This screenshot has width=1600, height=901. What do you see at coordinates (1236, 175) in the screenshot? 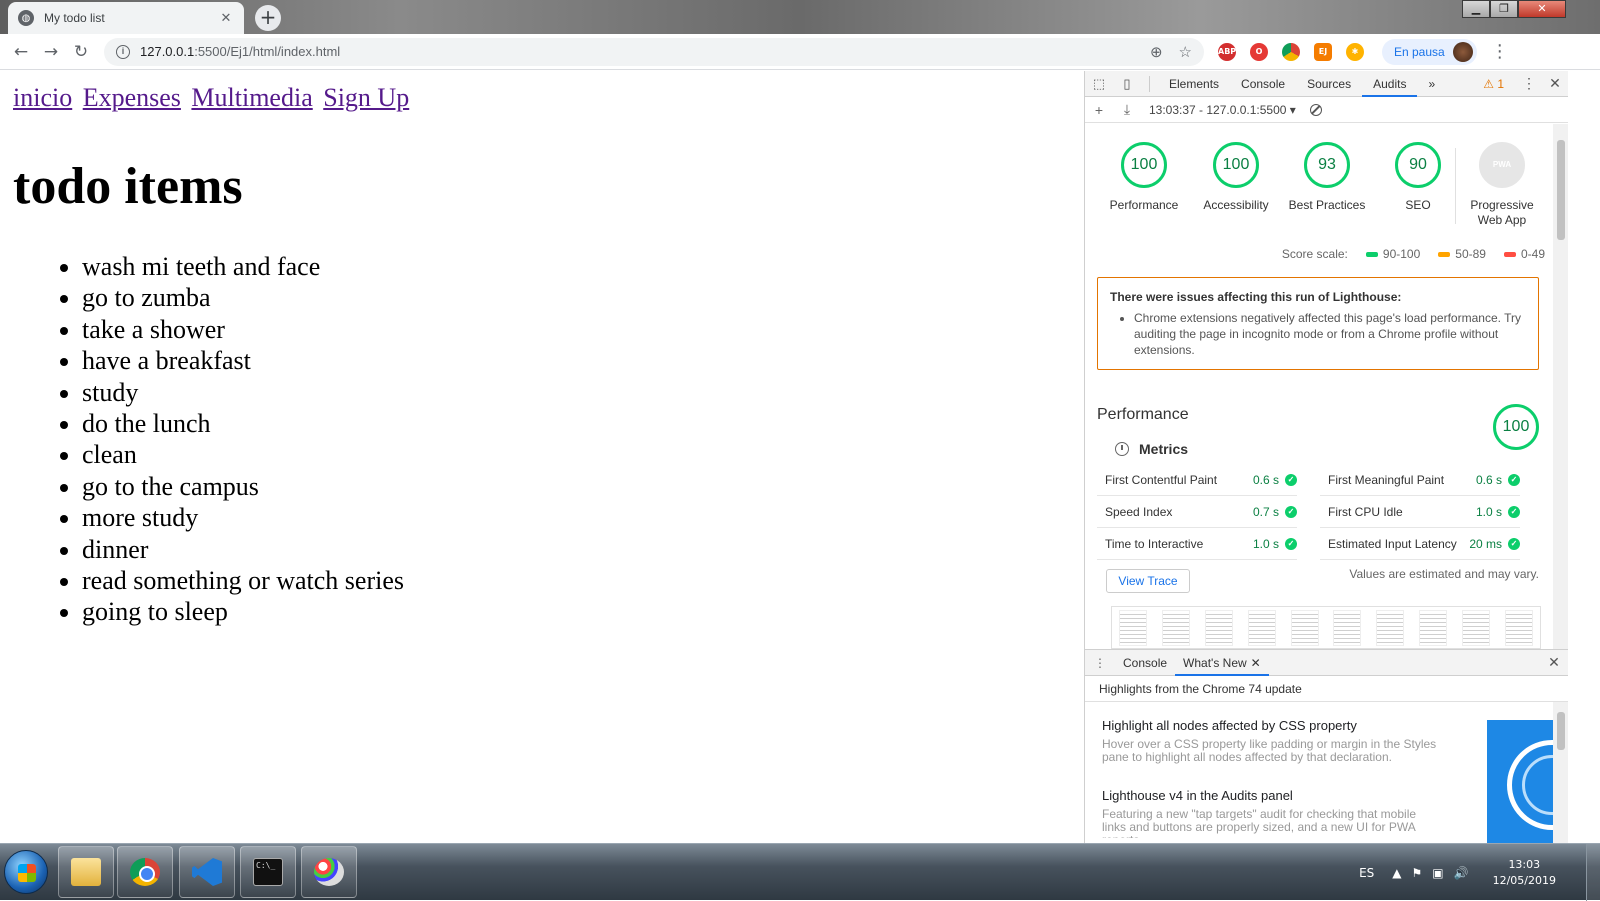
I see `gauge-accessibility: 100 Accessibility` at bounding box center [1236, 175].